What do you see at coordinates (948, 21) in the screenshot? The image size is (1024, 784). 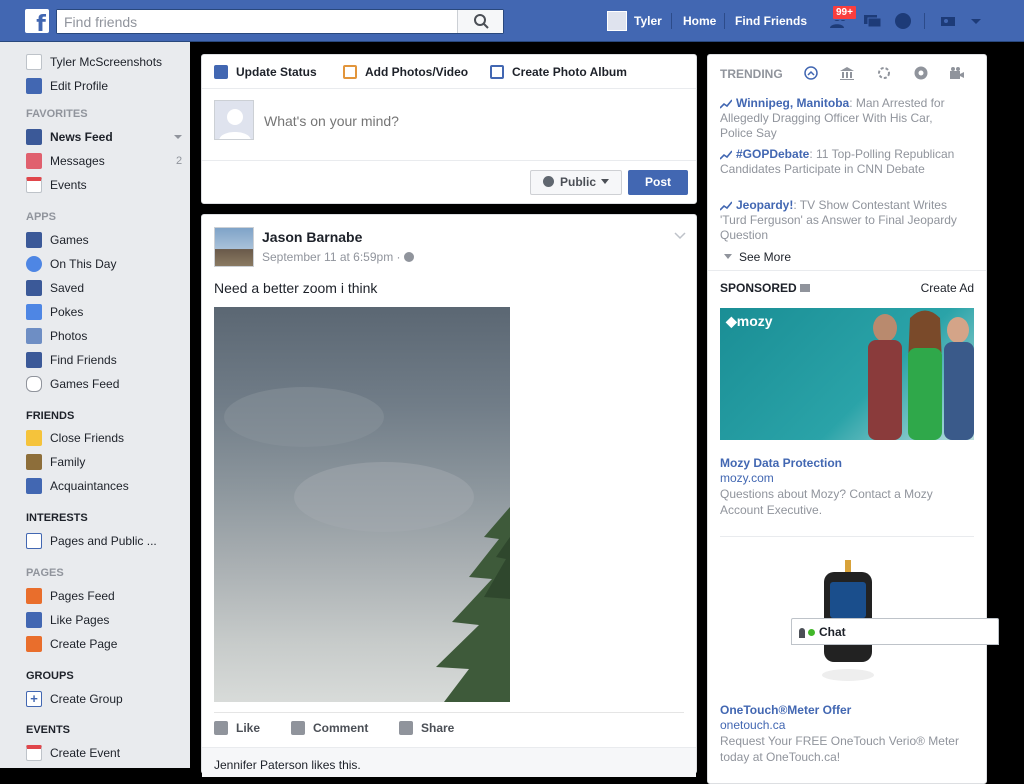 I see `privacy-shortcuts-icon` at bounding box center [948, 21].